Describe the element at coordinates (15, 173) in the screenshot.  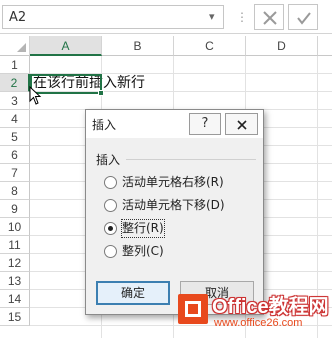
I see `row-header-7: 7` at that location.